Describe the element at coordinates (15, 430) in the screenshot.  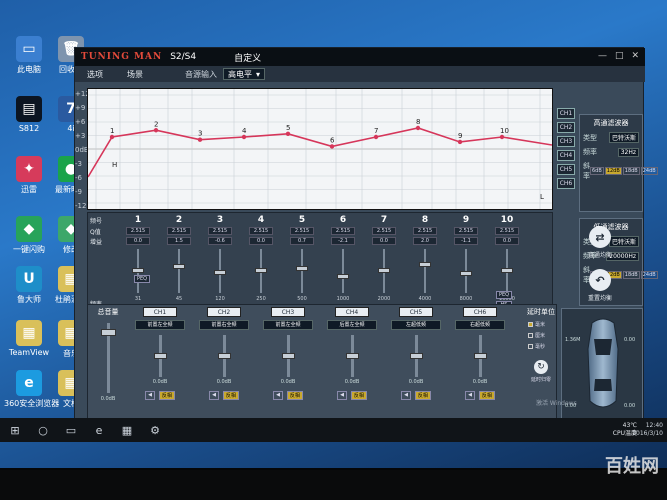
I see `start-icon: ⊞` at that location.